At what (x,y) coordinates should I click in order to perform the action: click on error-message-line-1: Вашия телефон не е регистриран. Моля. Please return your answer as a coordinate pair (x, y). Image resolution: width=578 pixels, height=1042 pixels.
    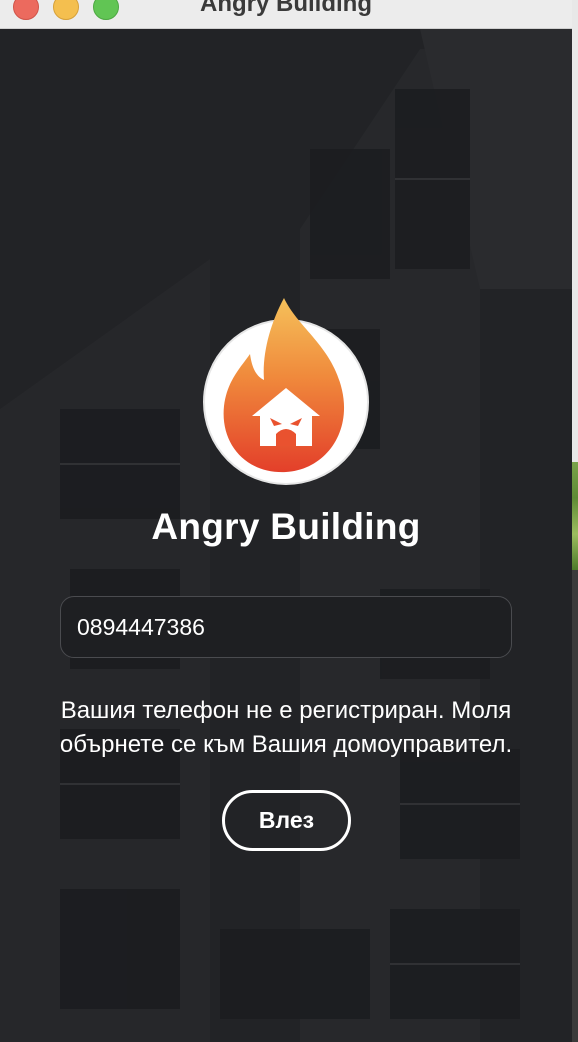
    Looking at the image, I should click on (286, 710).